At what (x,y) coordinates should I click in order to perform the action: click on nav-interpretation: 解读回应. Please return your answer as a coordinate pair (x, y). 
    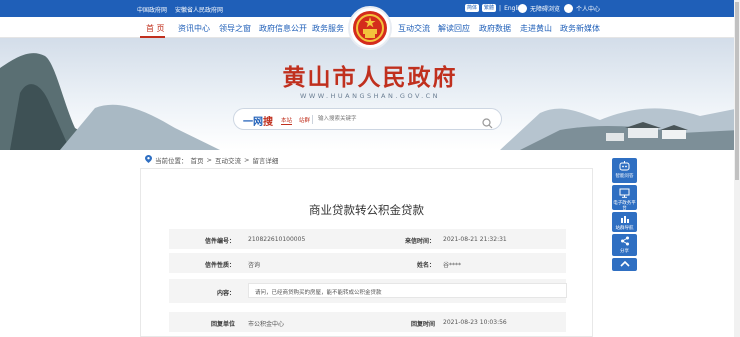
    Looking at the image, I should click on (454, 28).